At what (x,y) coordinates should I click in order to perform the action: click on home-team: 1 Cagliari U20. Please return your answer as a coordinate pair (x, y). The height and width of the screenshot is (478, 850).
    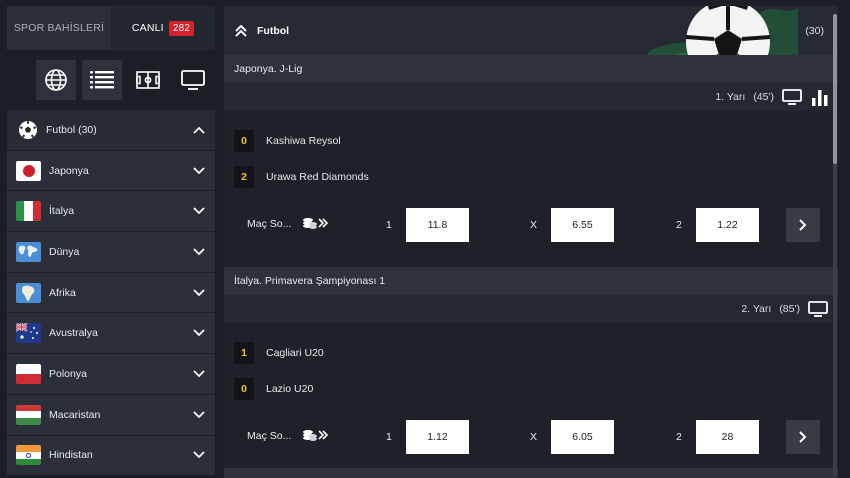
    Looking at the image, I should click on (279, 353).